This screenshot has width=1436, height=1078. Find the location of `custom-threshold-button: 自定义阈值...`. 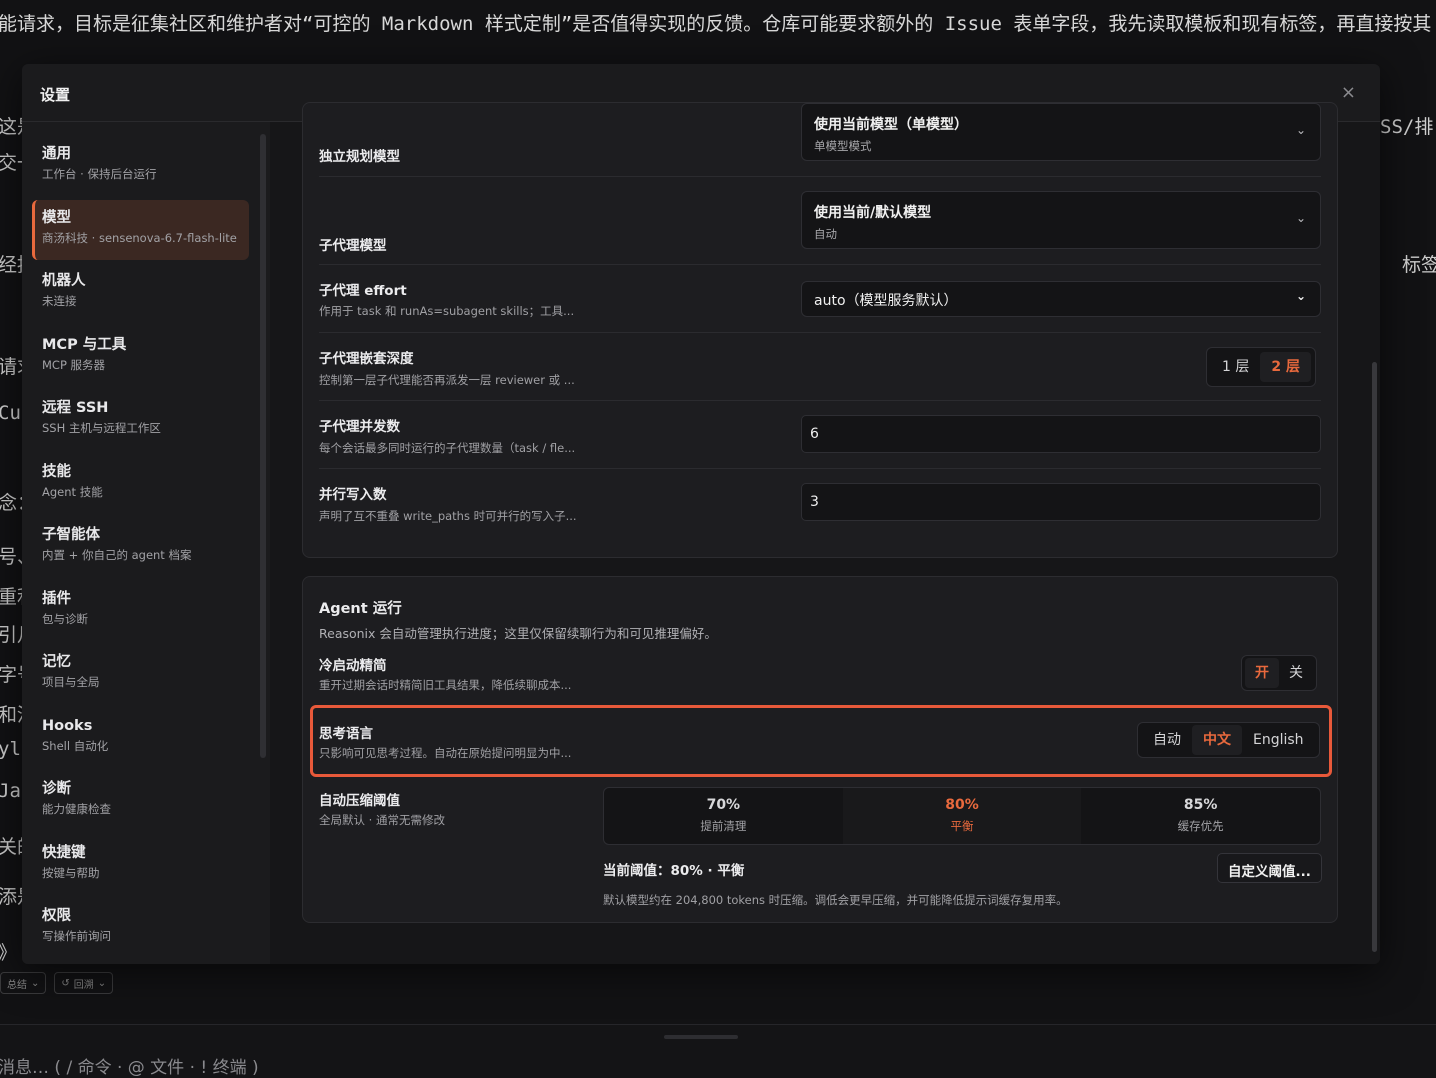

custom-threshold-button: 自定义阈值... is located at coordinates (1269, 868).